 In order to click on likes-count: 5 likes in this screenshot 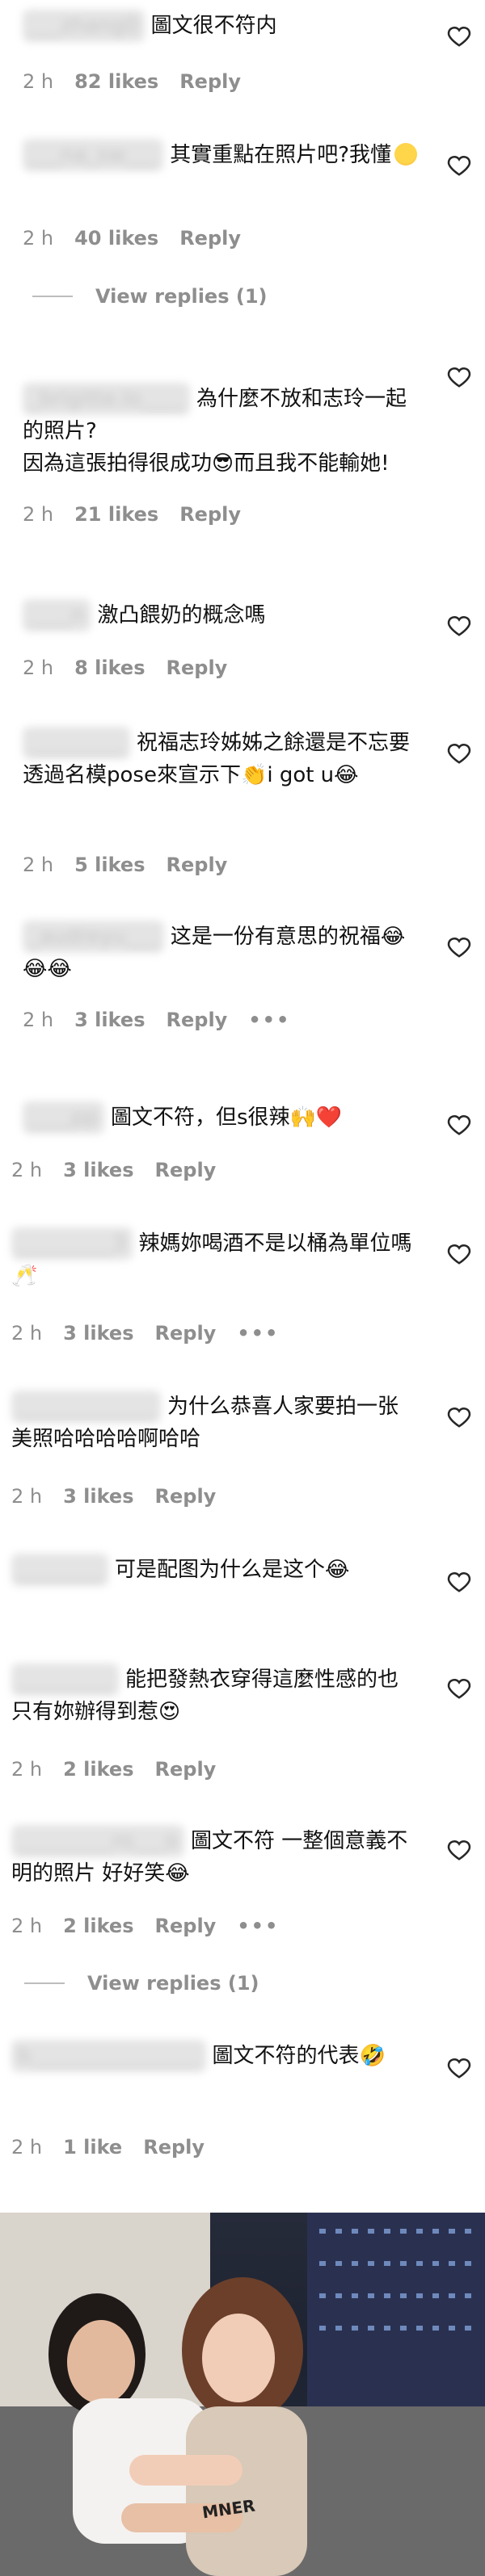, I will do `click(110, 865)`.